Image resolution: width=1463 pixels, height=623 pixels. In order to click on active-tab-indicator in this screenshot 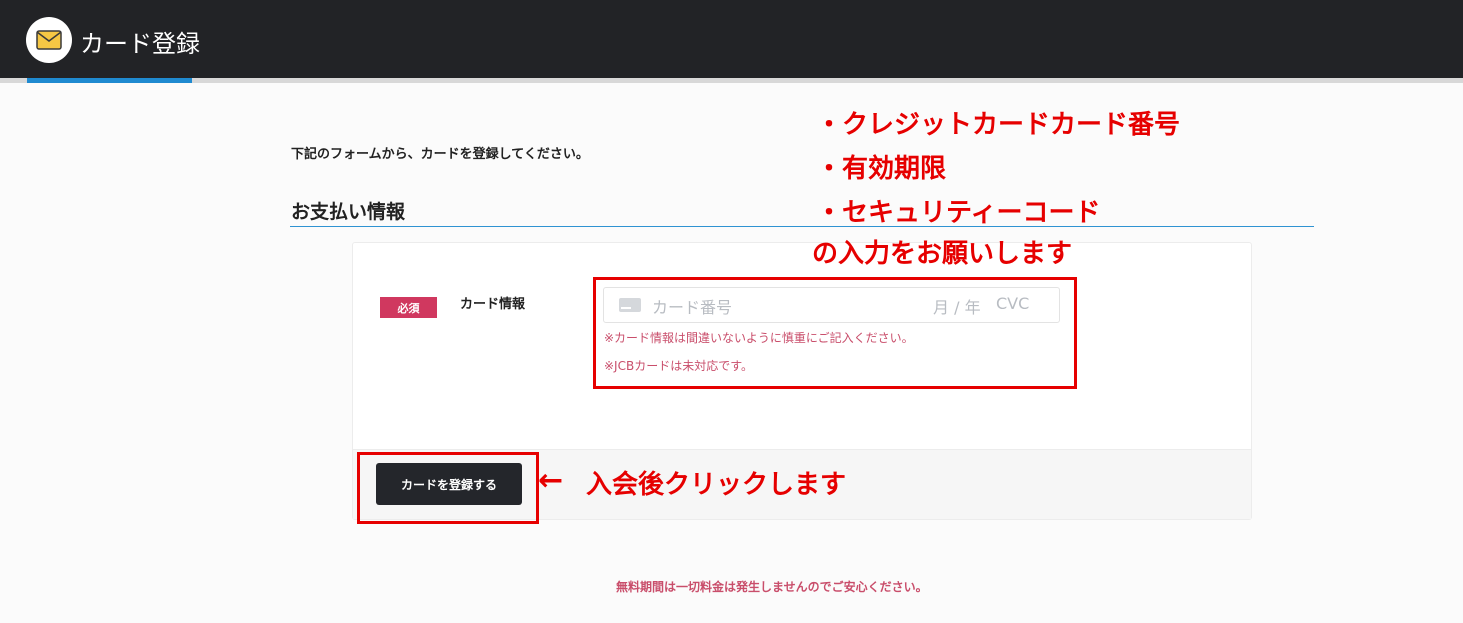, I will do `click(109, 80)`.